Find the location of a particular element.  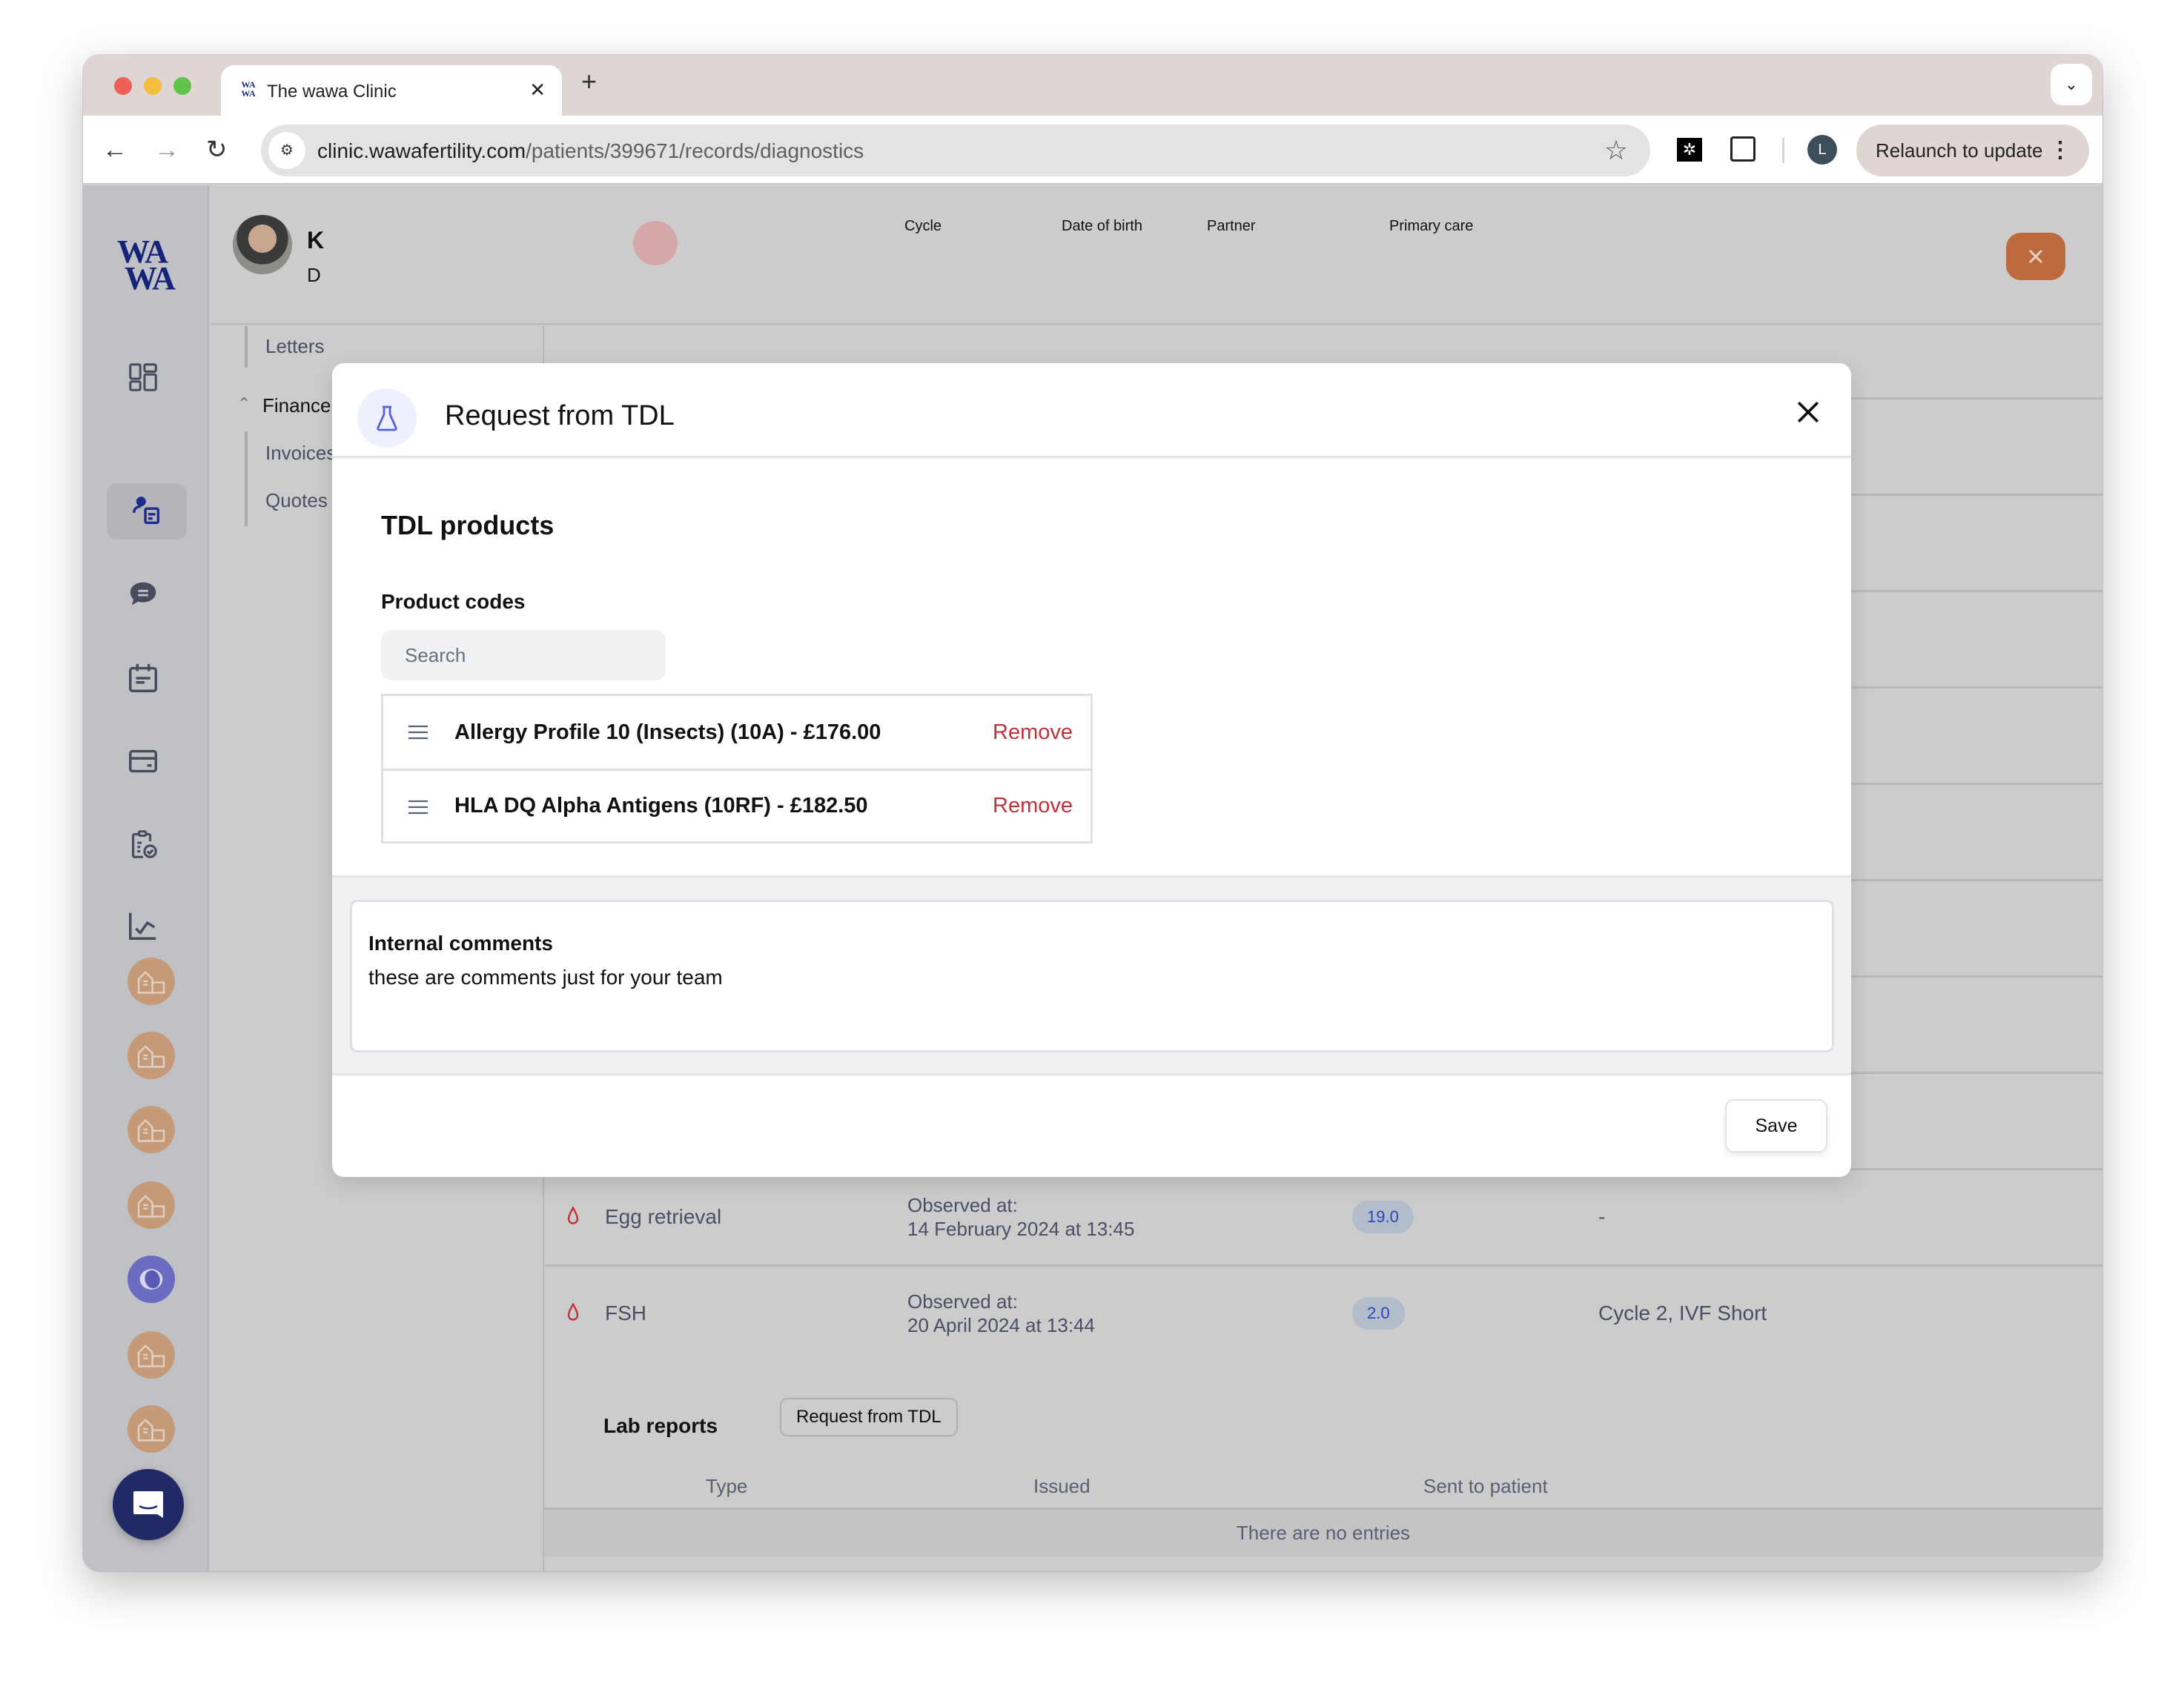

browser-tab: WA WA The wawa Clinic ✕ is located at coordinates (391, 90).